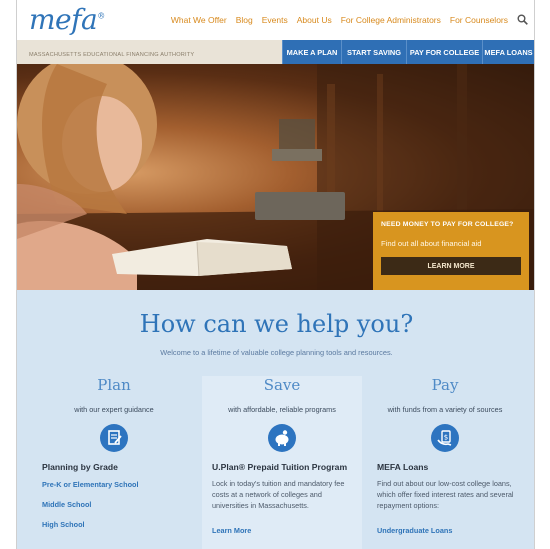 The image size is (550, 549). What do you see at coordinates (508, 52) in the screenshot?
I see `nav-mefa-loans: MEFA LOANS` at bounding box center [508, 52].